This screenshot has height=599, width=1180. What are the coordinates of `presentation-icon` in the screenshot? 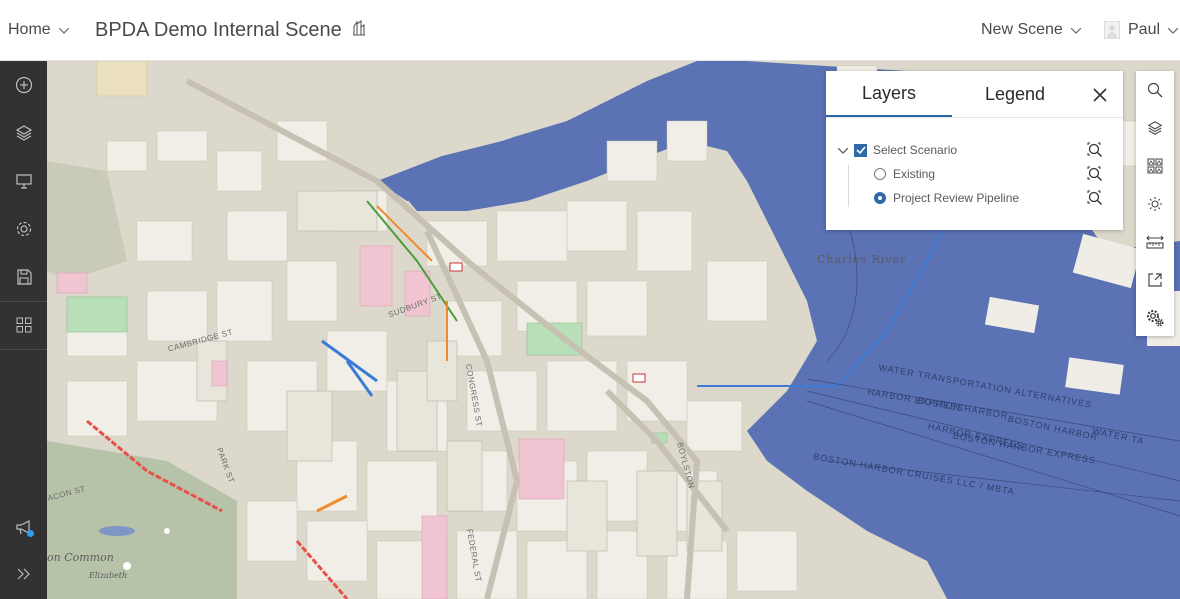 It's located at (23, 181).